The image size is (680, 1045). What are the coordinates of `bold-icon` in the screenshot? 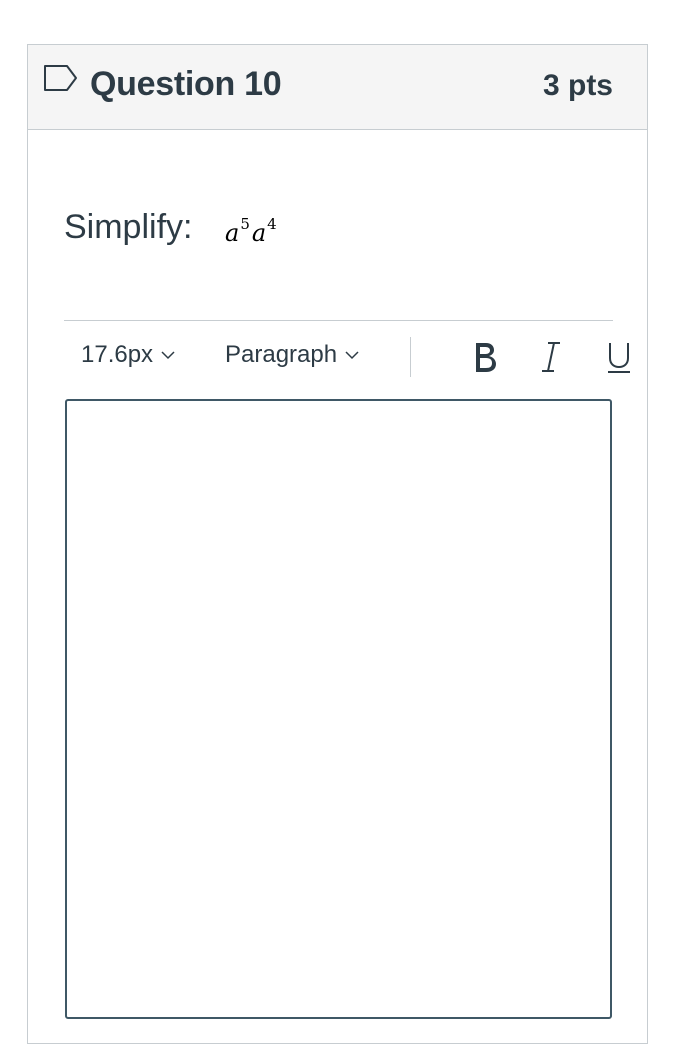 It's located at (486, 357).